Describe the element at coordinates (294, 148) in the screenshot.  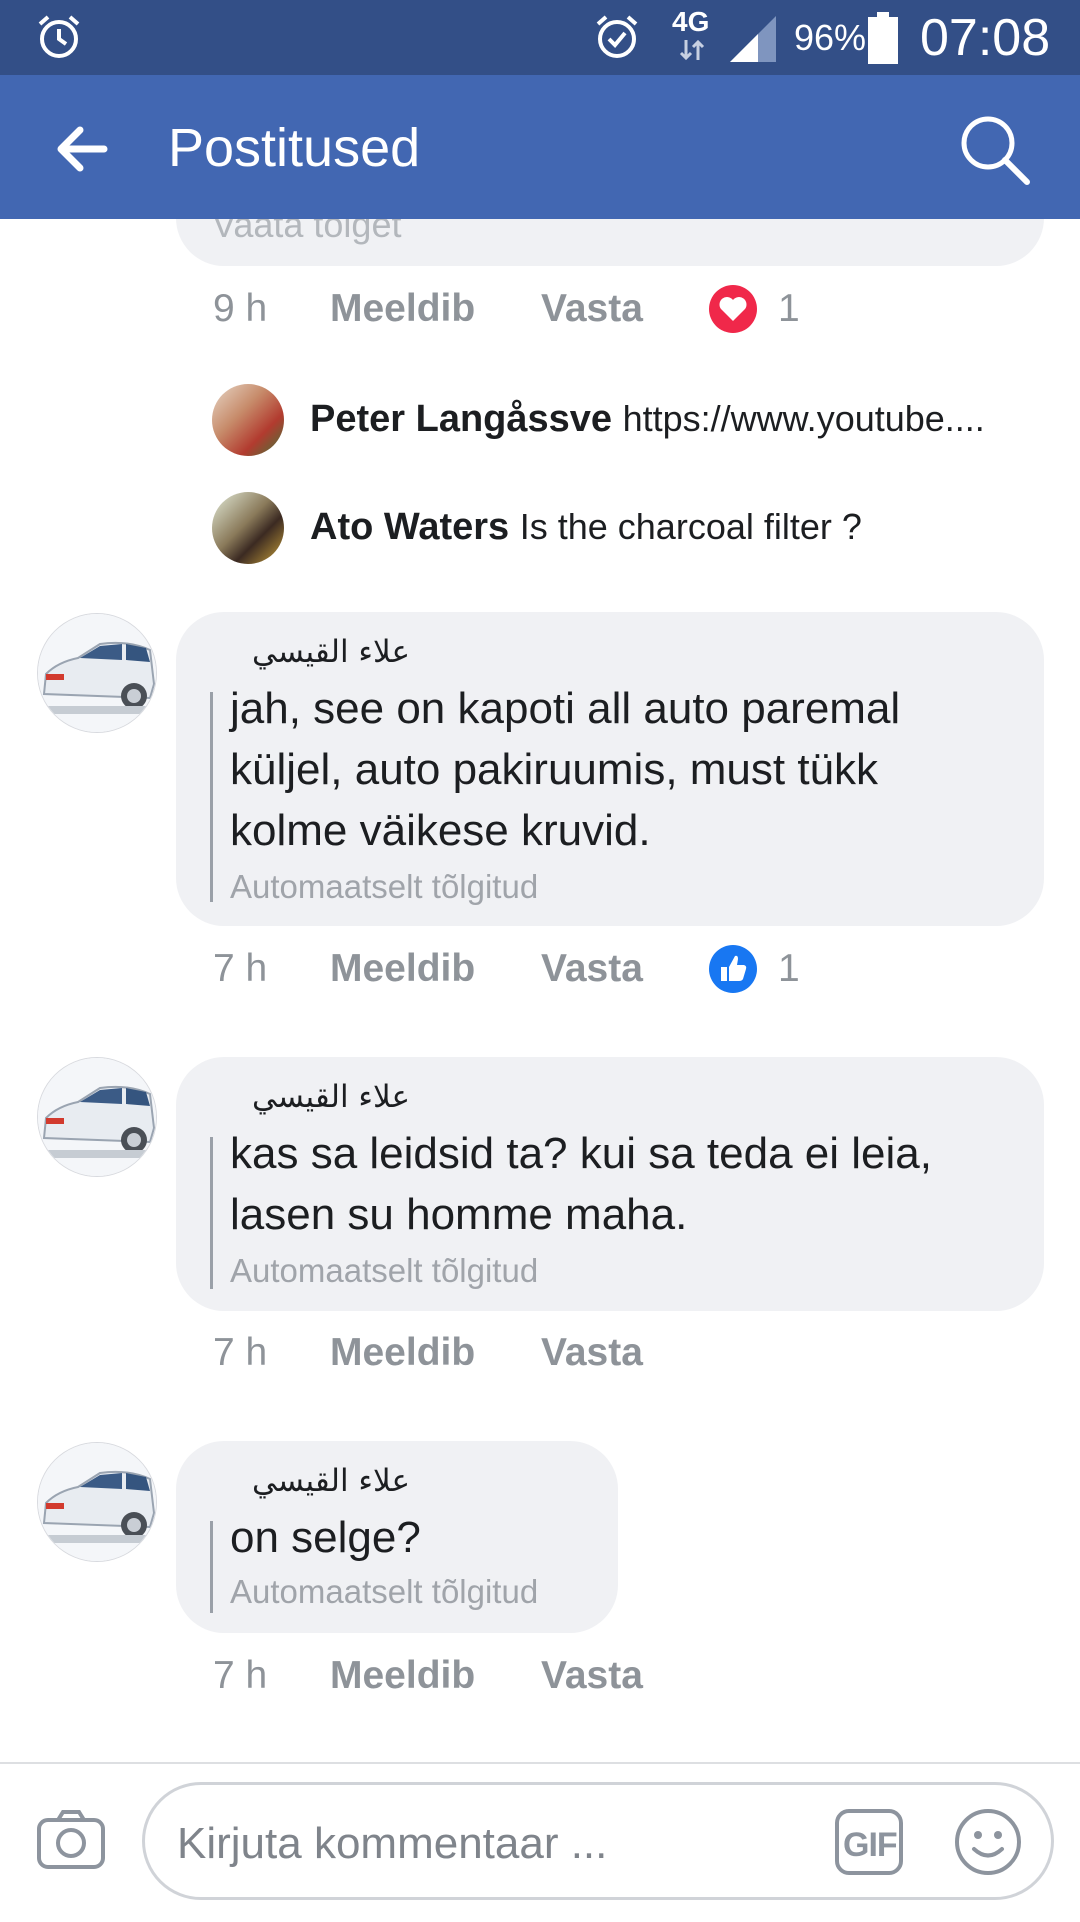
I see `page-title: Postitused` at that location.